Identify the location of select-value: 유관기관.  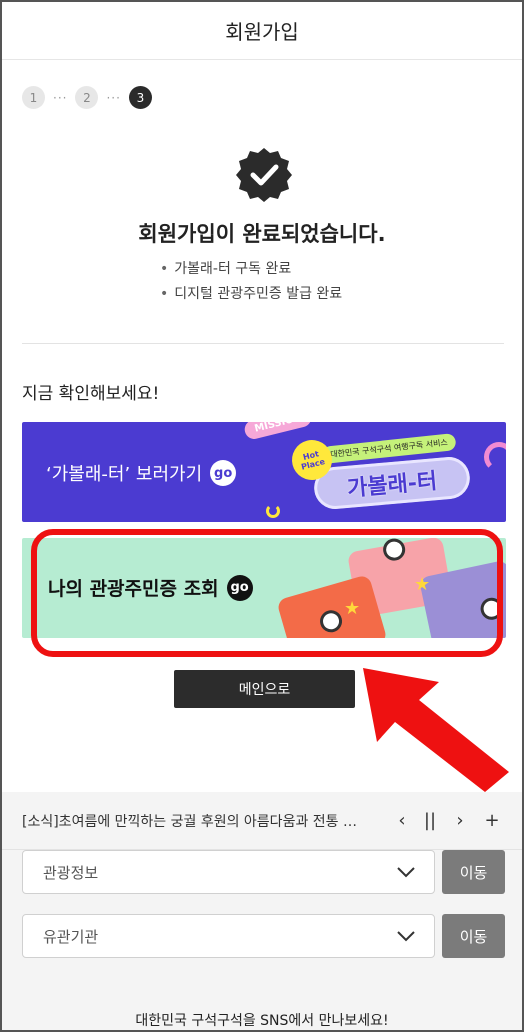
(71, 936).